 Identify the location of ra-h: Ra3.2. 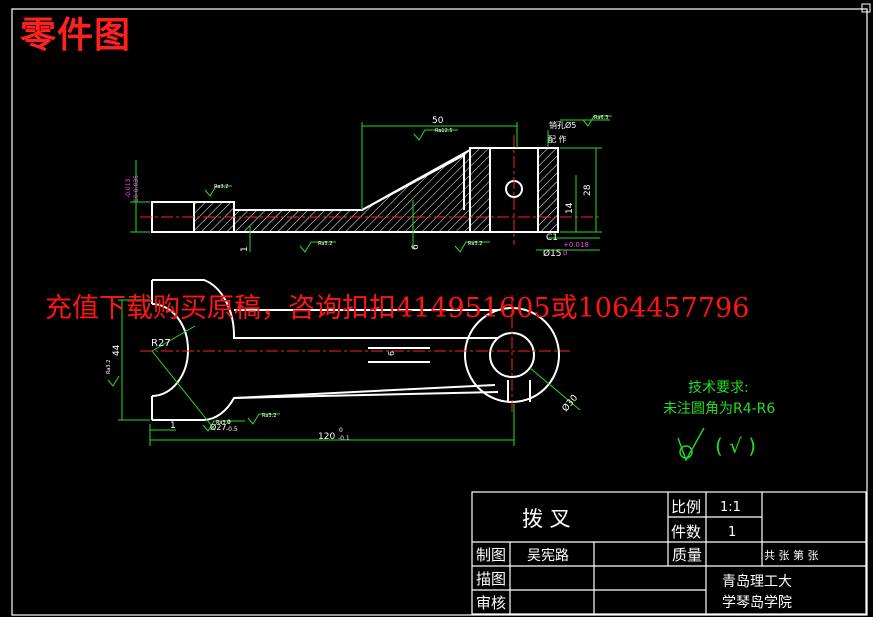
(223, 423).